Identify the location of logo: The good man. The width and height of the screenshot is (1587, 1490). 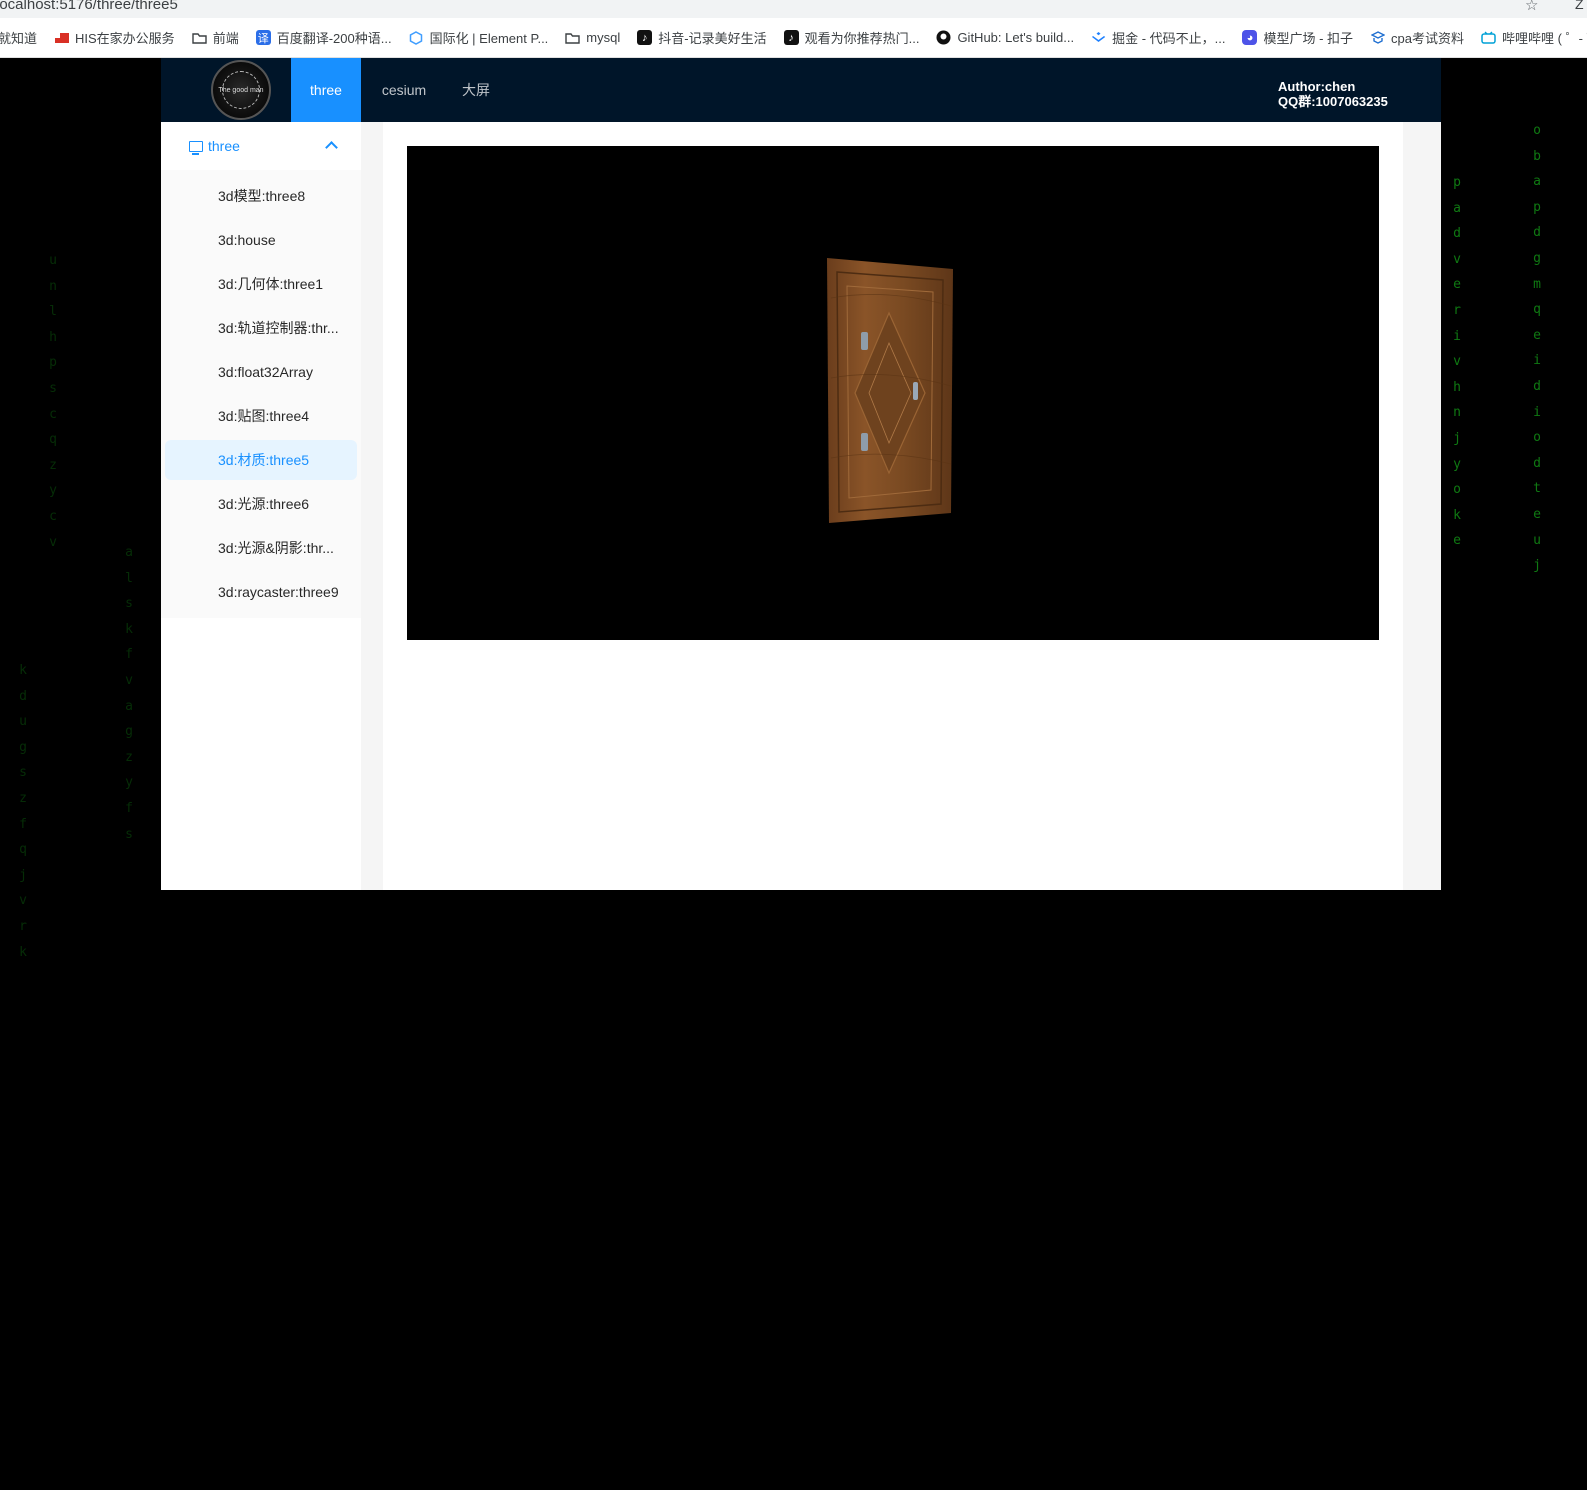
(241, 90).